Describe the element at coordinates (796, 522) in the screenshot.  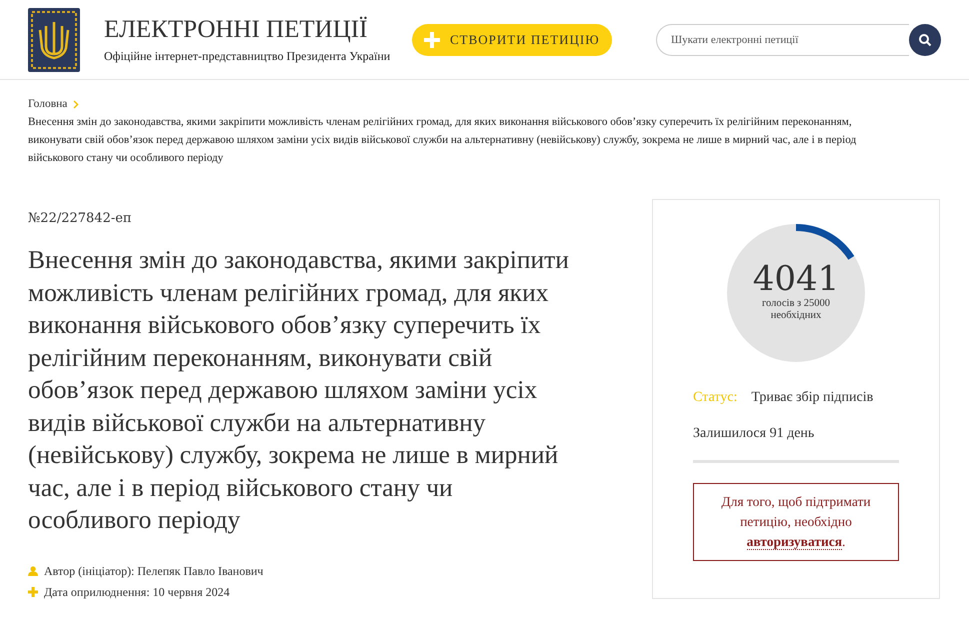
I see `login-notice: Для того, щоб підтримати петицію, необхідно авторизуватися.` at that location.